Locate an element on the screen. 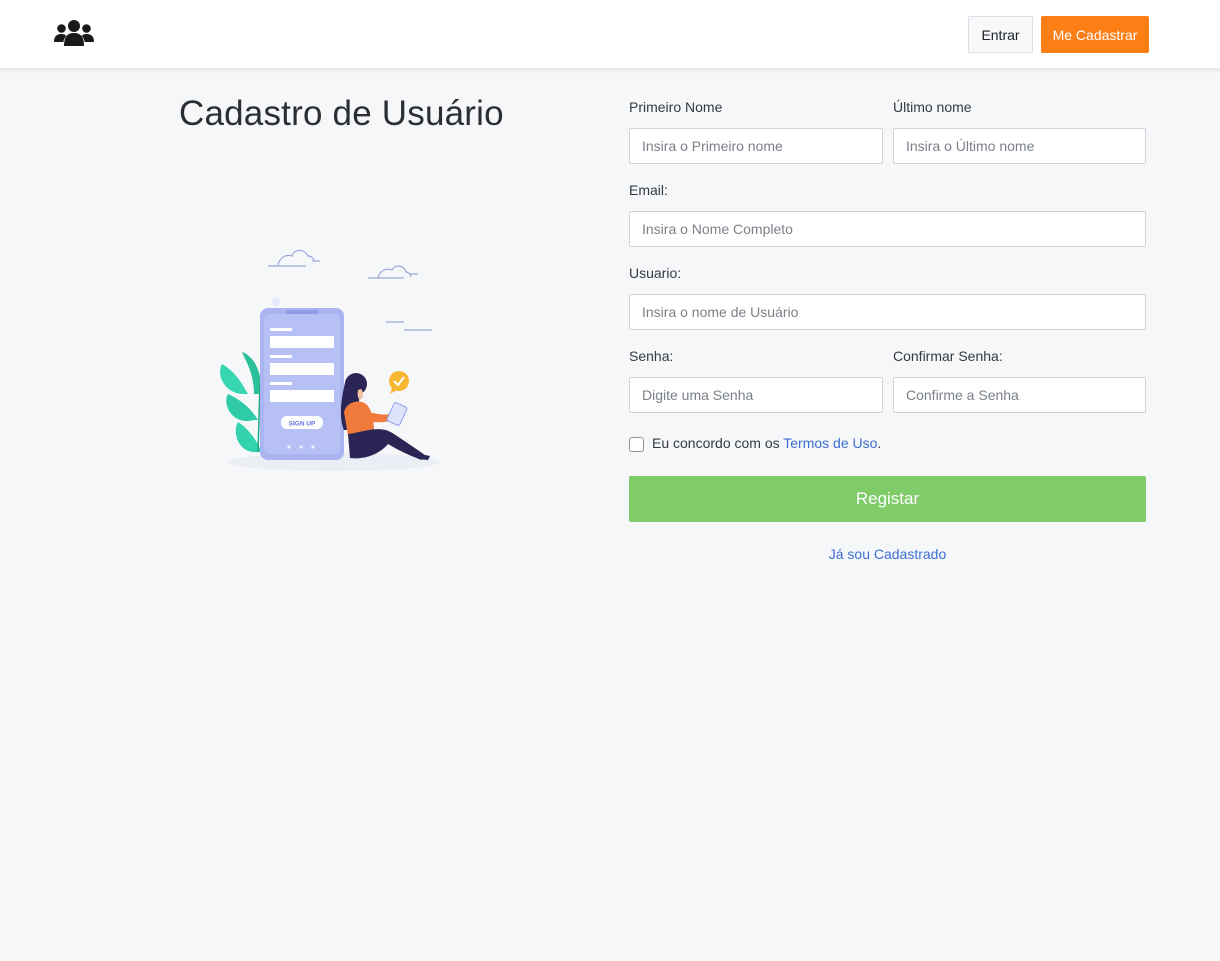  terms-text: Eu concordo com os Termos de Uso. is located at coordinates (766, 443).